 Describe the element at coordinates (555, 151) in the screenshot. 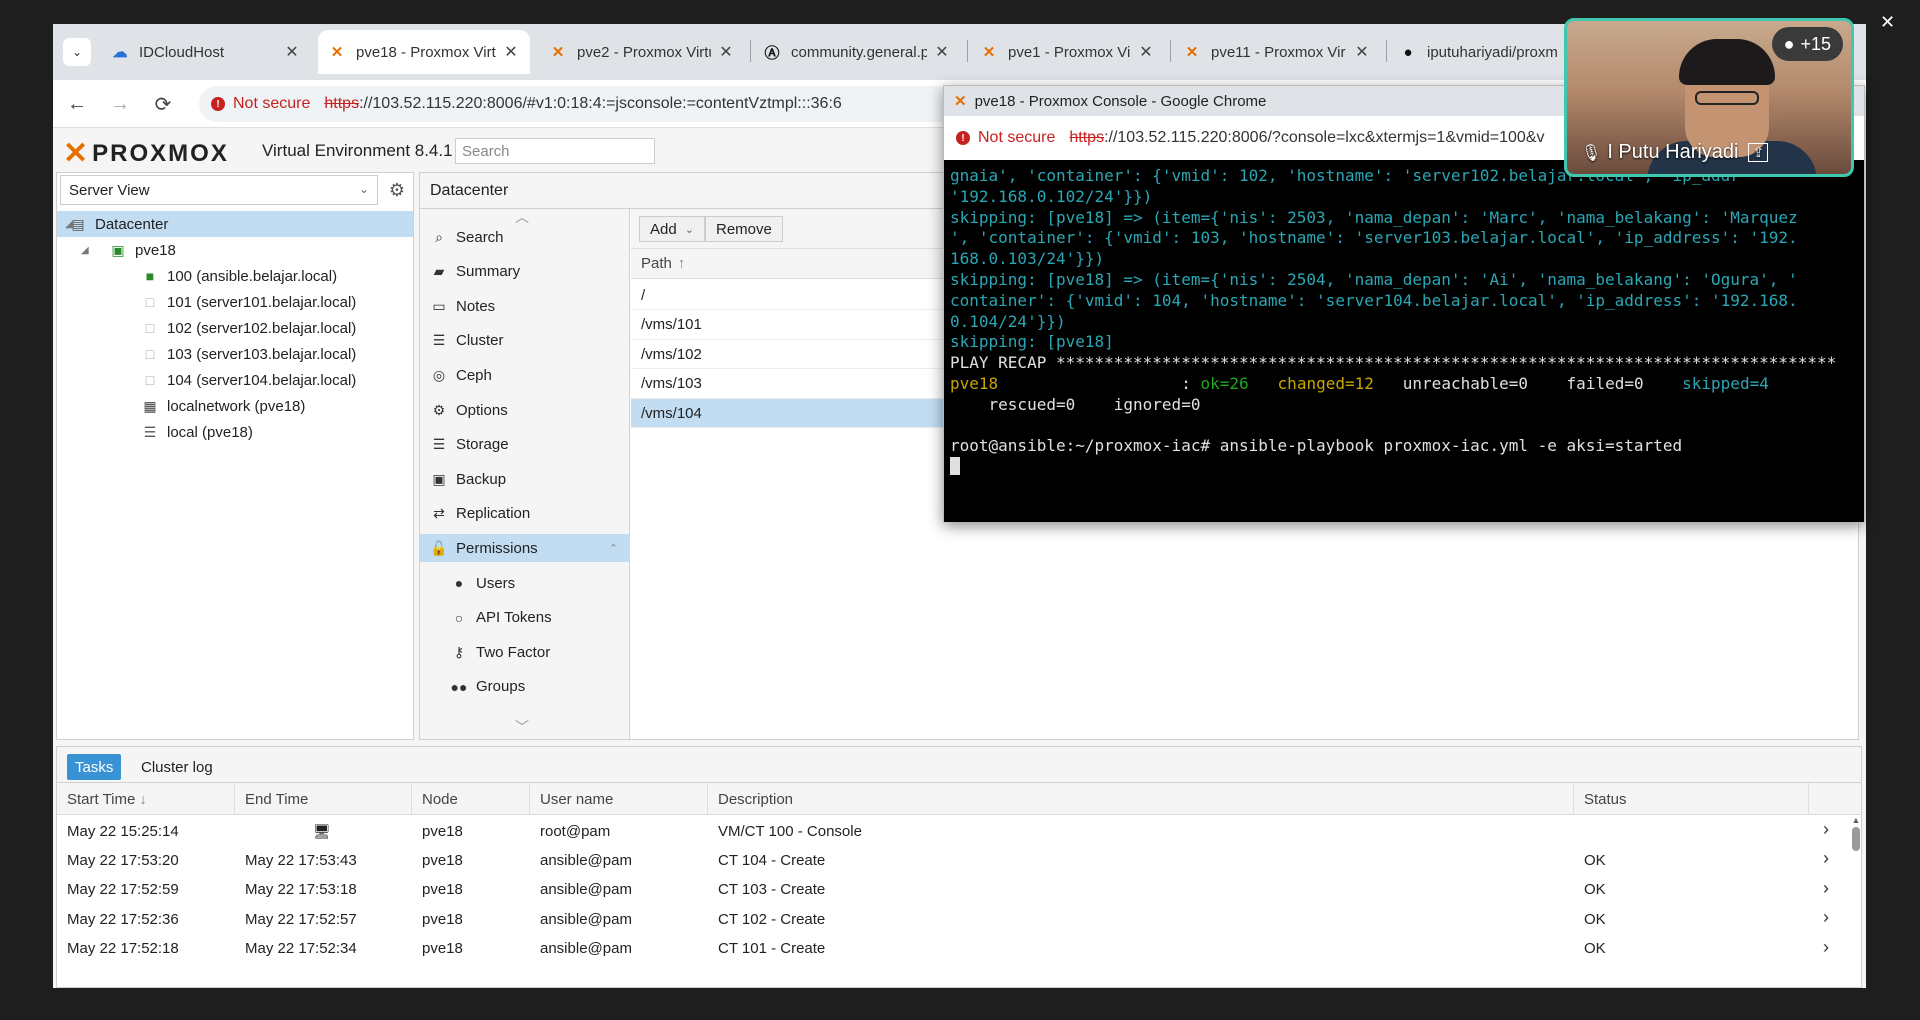

I see `search-input: Search` at that location.